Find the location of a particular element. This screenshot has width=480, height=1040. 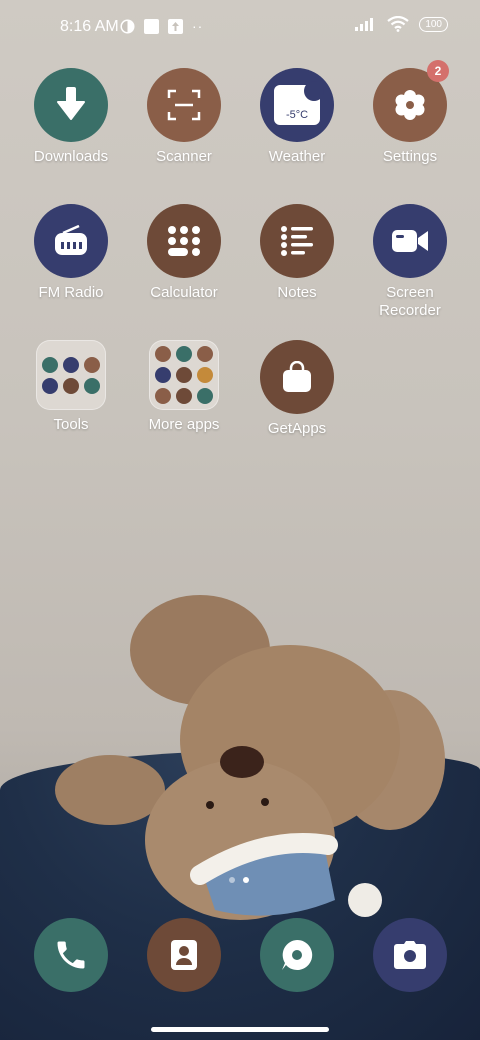

calculator-icon is located at coordinates (184, 241).